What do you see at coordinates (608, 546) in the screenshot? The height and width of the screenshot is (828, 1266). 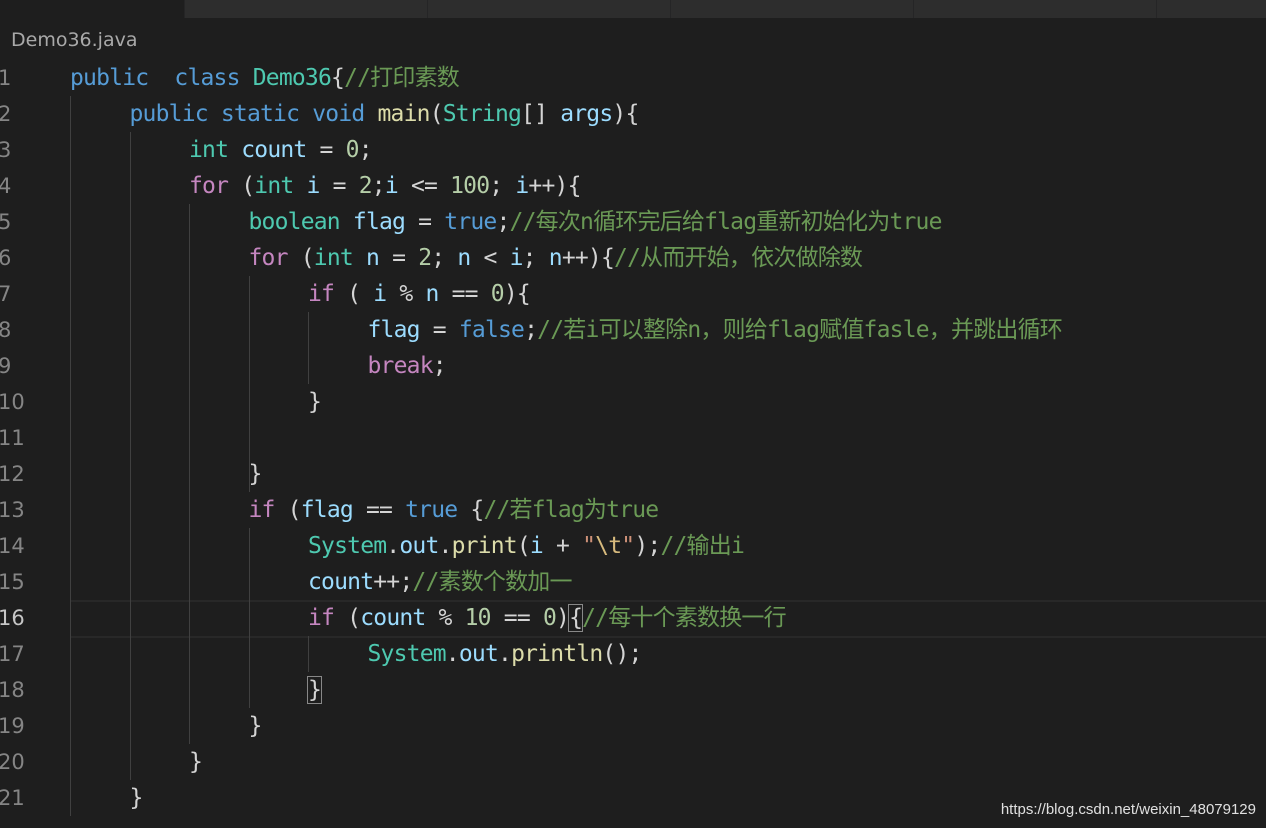 I see `code-token: \t` at bounding box center [608, 546].